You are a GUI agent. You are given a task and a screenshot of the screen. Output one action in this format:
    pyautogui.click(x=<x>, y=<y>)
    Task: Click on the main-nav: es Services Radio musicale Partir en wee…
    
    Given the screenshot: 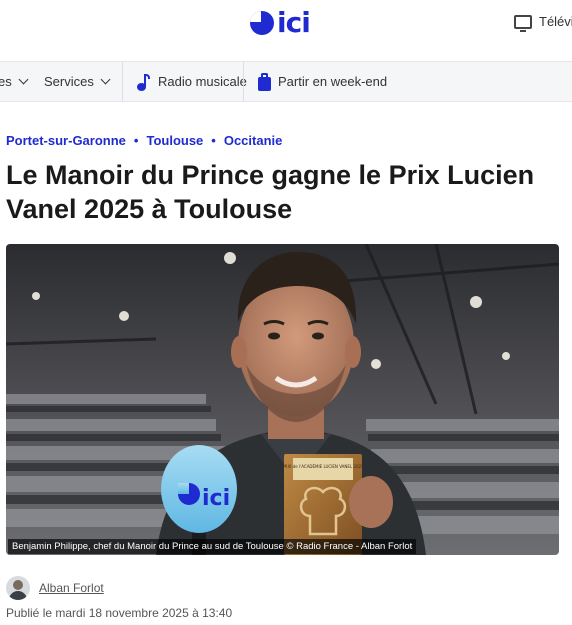 What is the action you would take?
    pyautogui.click(x=286, y=81)
    